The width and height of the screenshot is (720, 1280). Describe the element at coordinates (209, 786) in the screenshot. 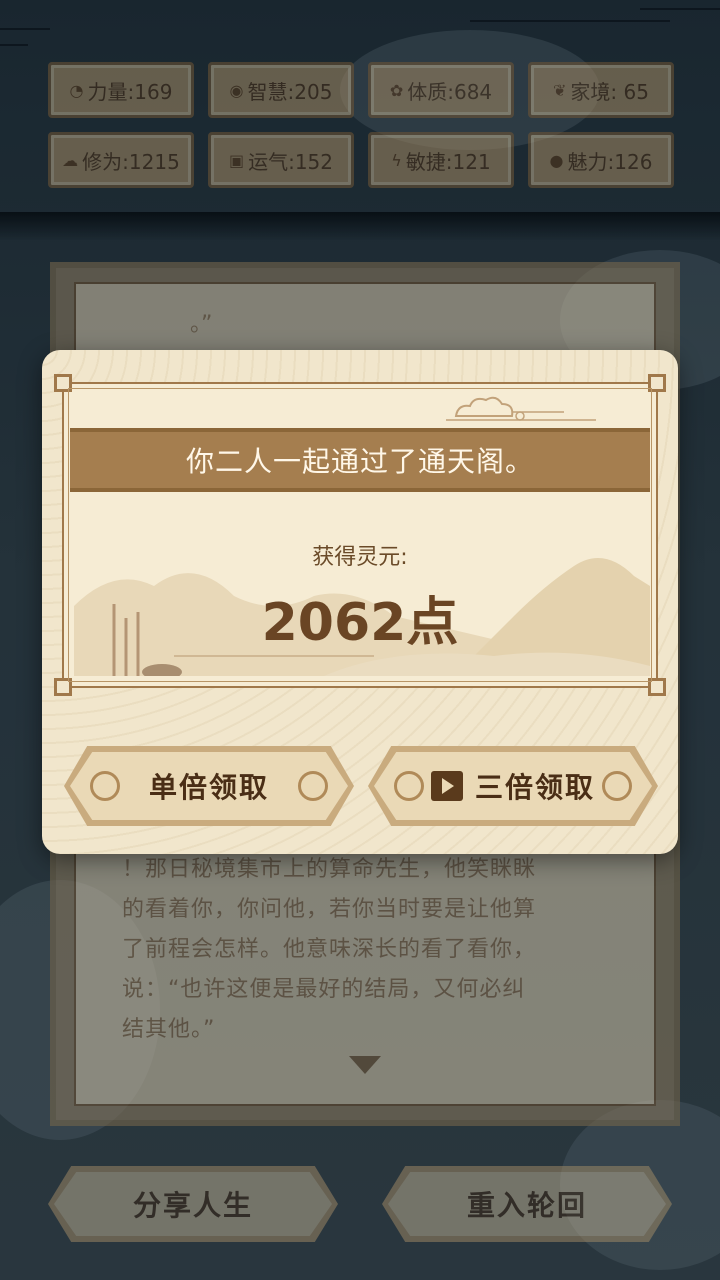

I see `claim-single-button: 单倍领取` at that location.